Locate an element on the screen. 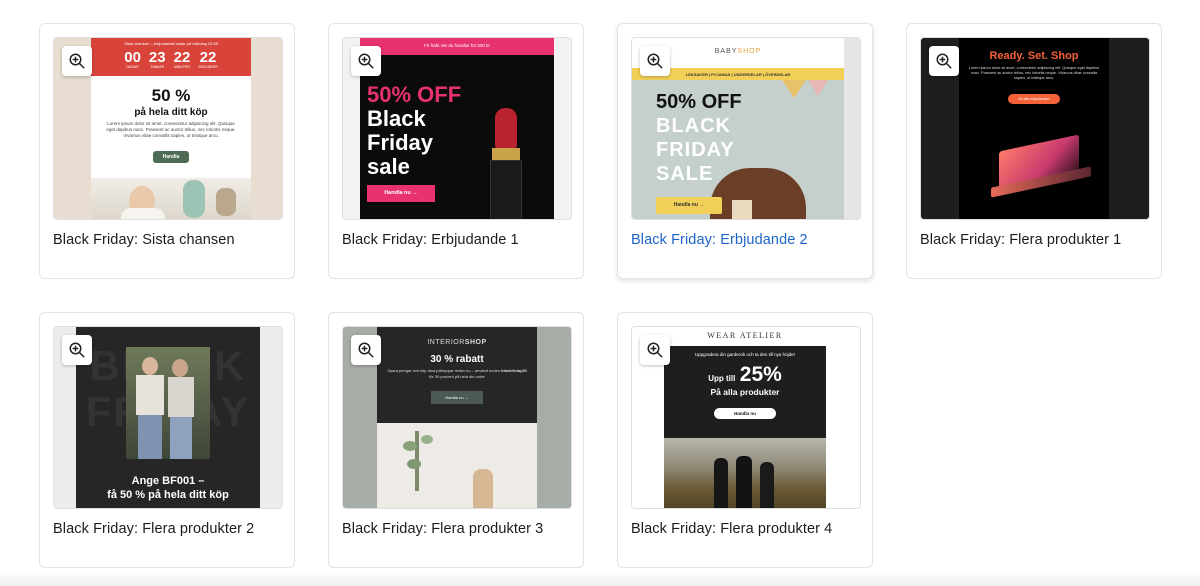 The height and width of the screenshot is (586, 1200). email-brand: WEAR ATELIER is located at coordinates (745, 335).